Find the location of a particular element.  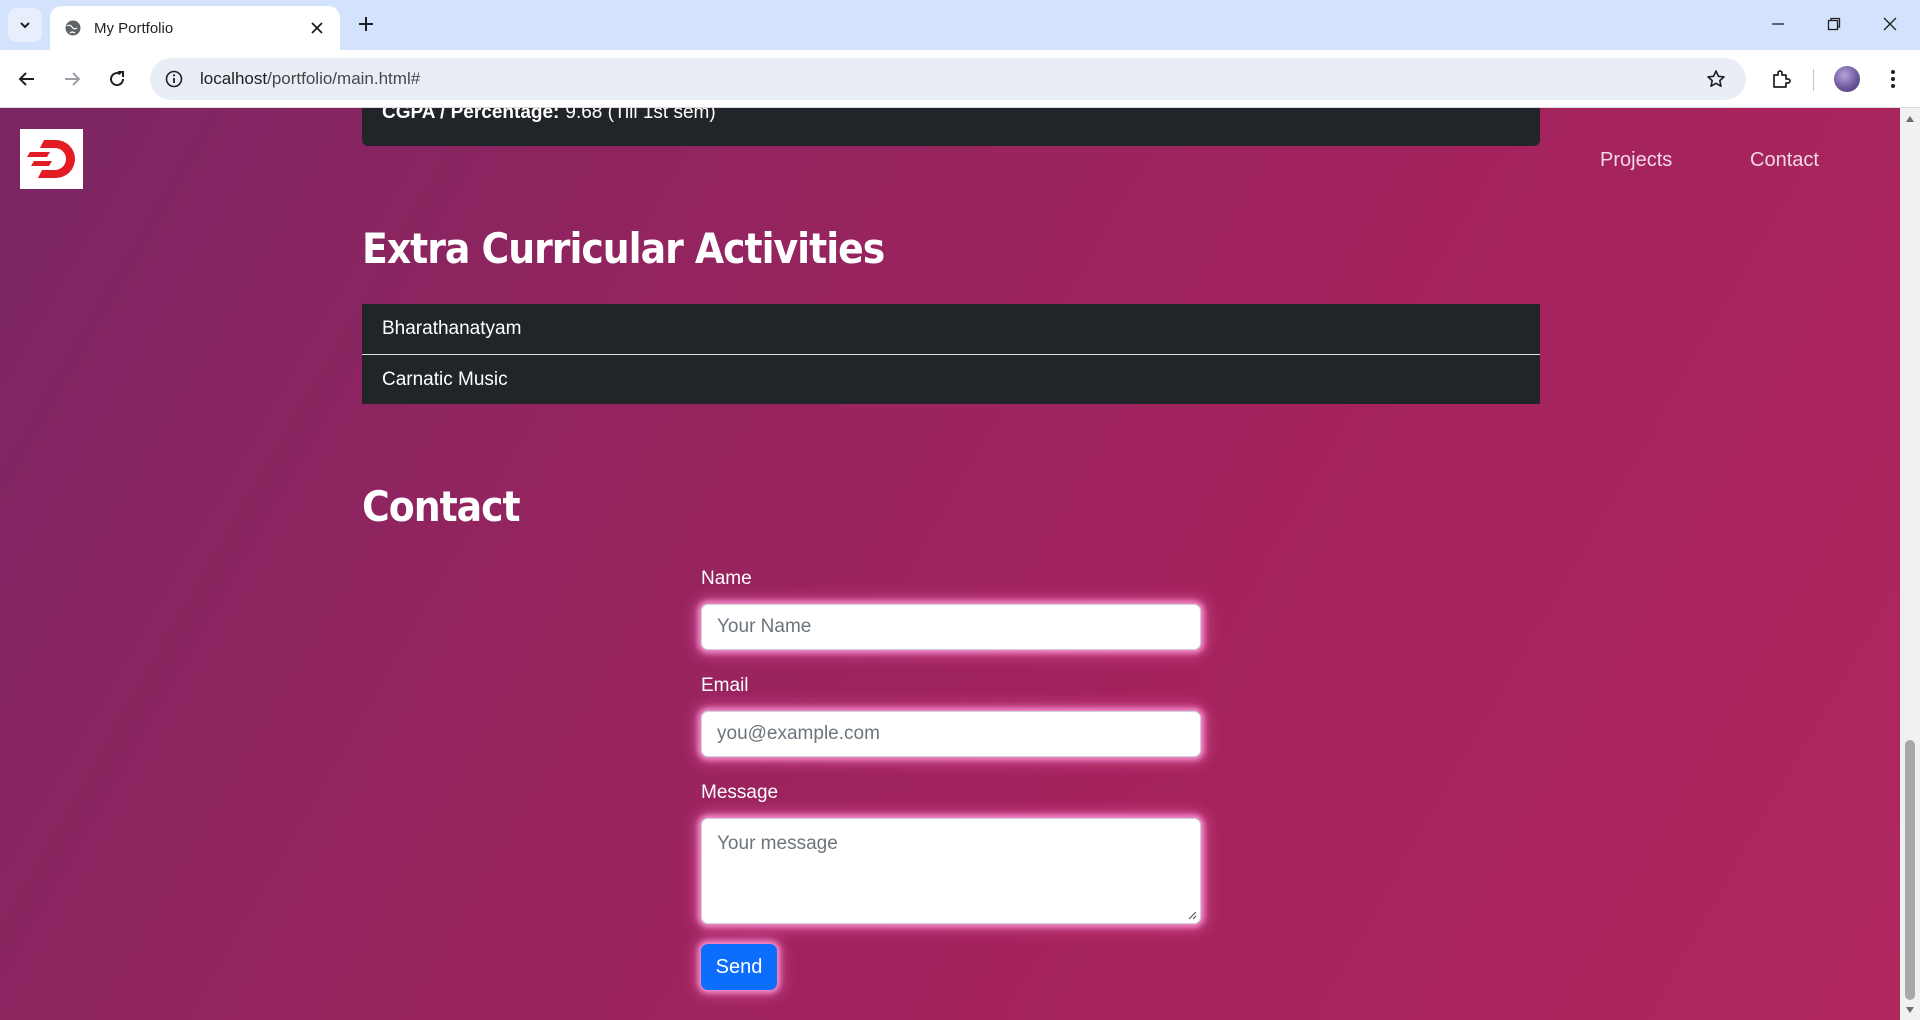

reload-button is located at coordinates (117, 79).